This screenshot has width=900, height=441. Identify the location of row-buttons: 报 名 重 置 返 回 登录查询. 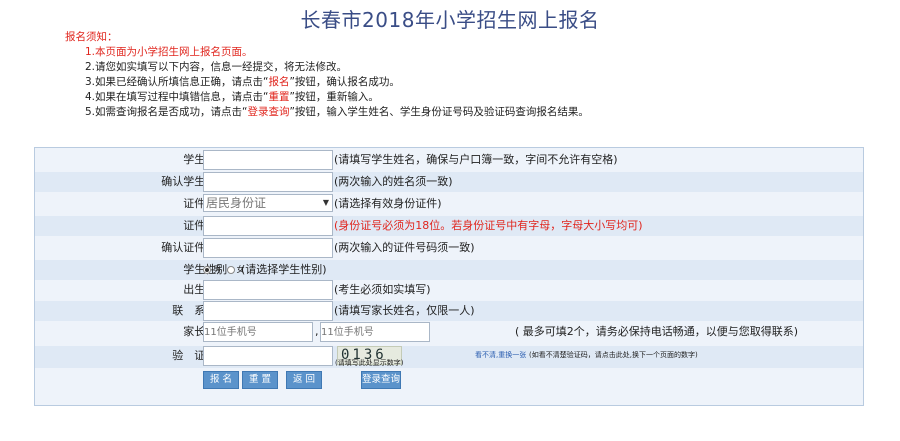
(449, 381).